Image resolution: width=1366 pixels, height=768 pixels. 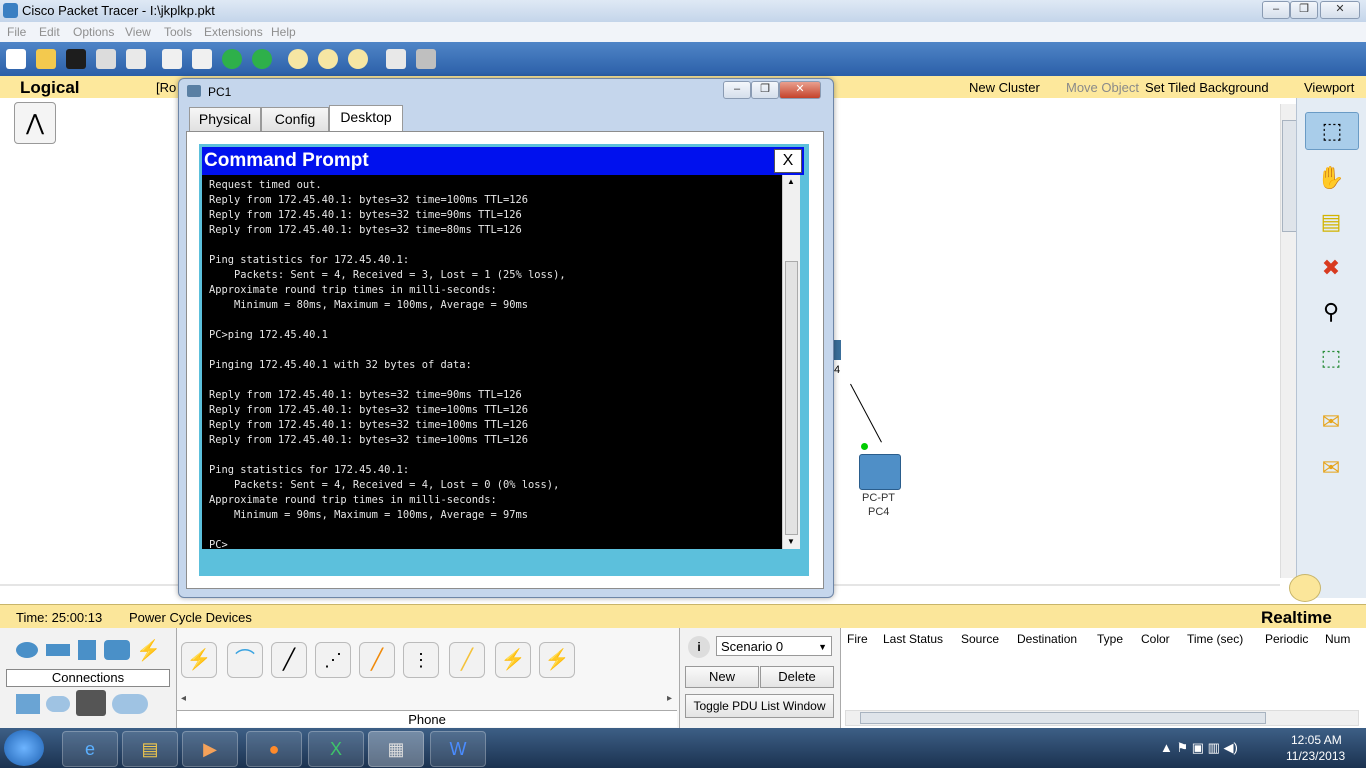 I want to click on vertical-scrollbar, so click(x=1288, y=341).